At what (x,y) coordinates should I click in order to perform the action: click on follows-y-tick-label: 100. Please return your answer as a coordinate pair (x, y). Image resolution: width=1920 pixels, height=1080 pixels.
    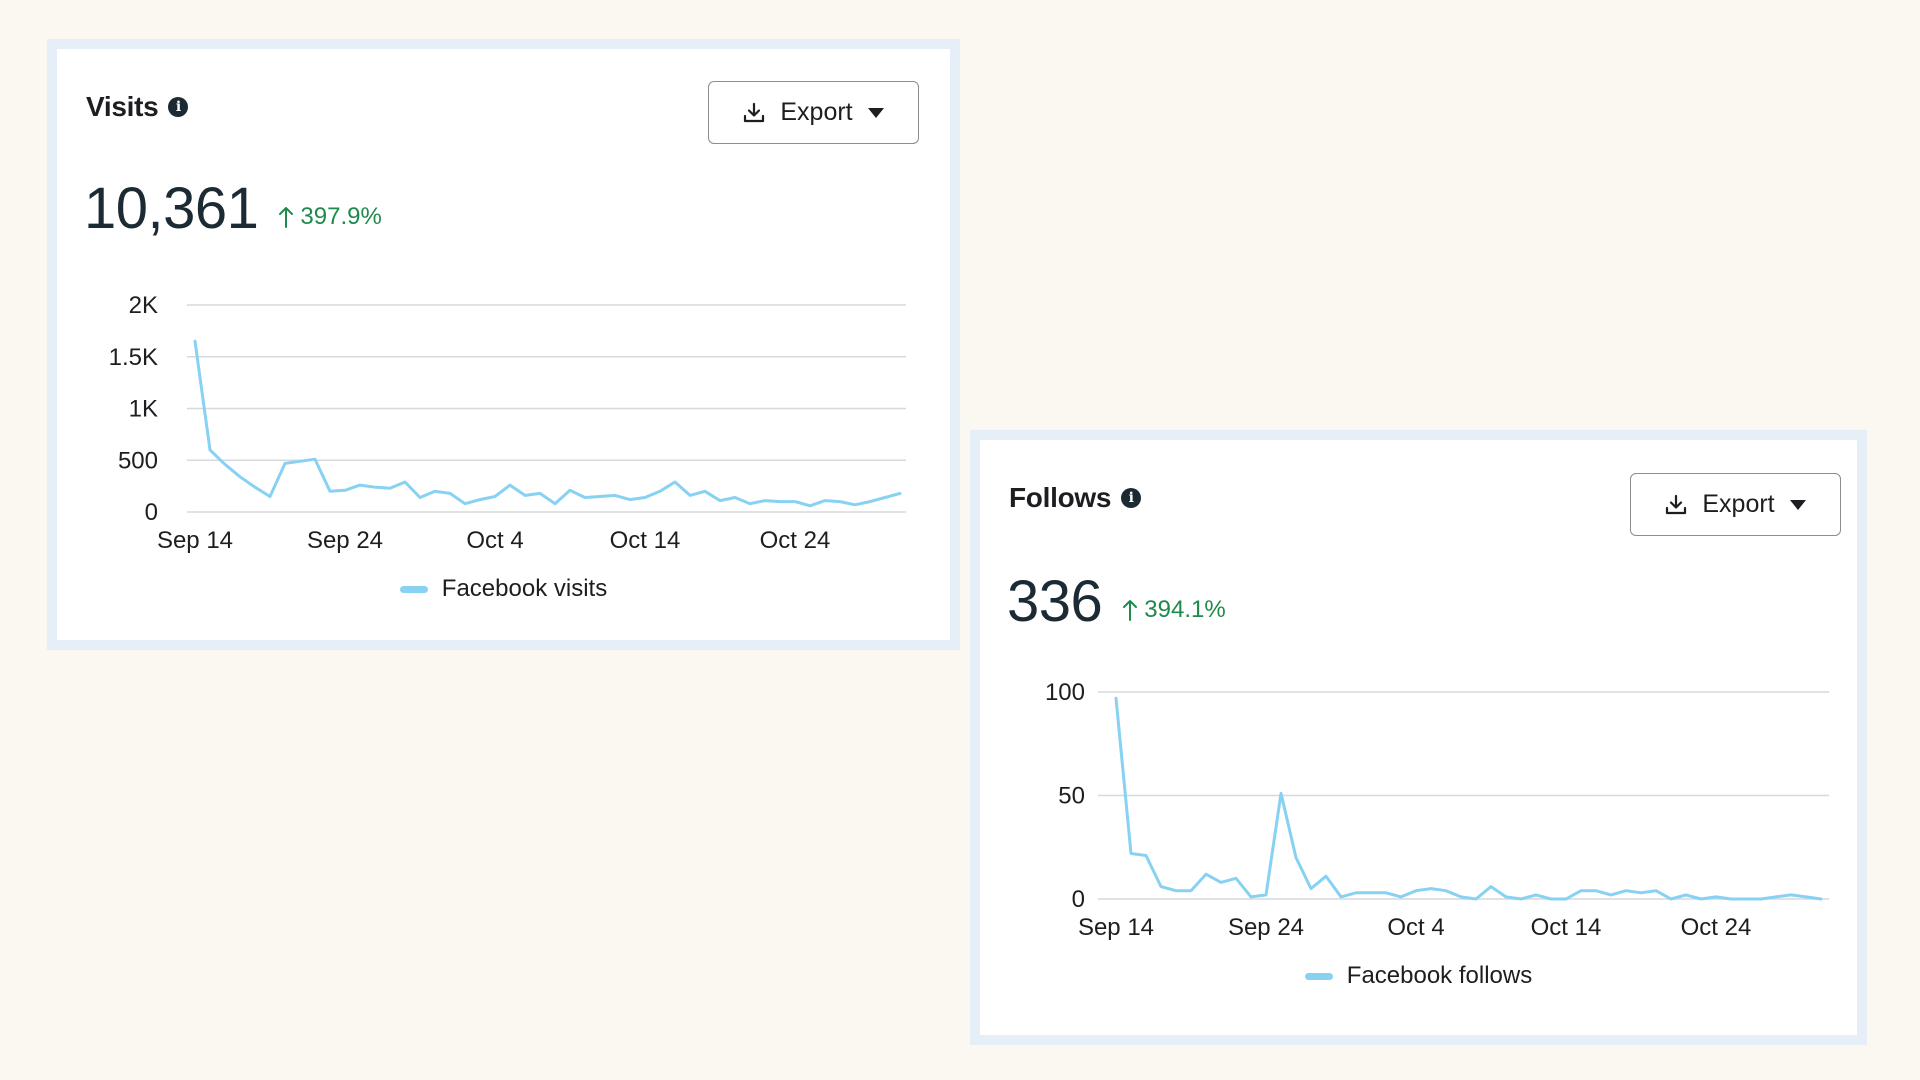
    Looking at the image, I should click on (1065, 692).